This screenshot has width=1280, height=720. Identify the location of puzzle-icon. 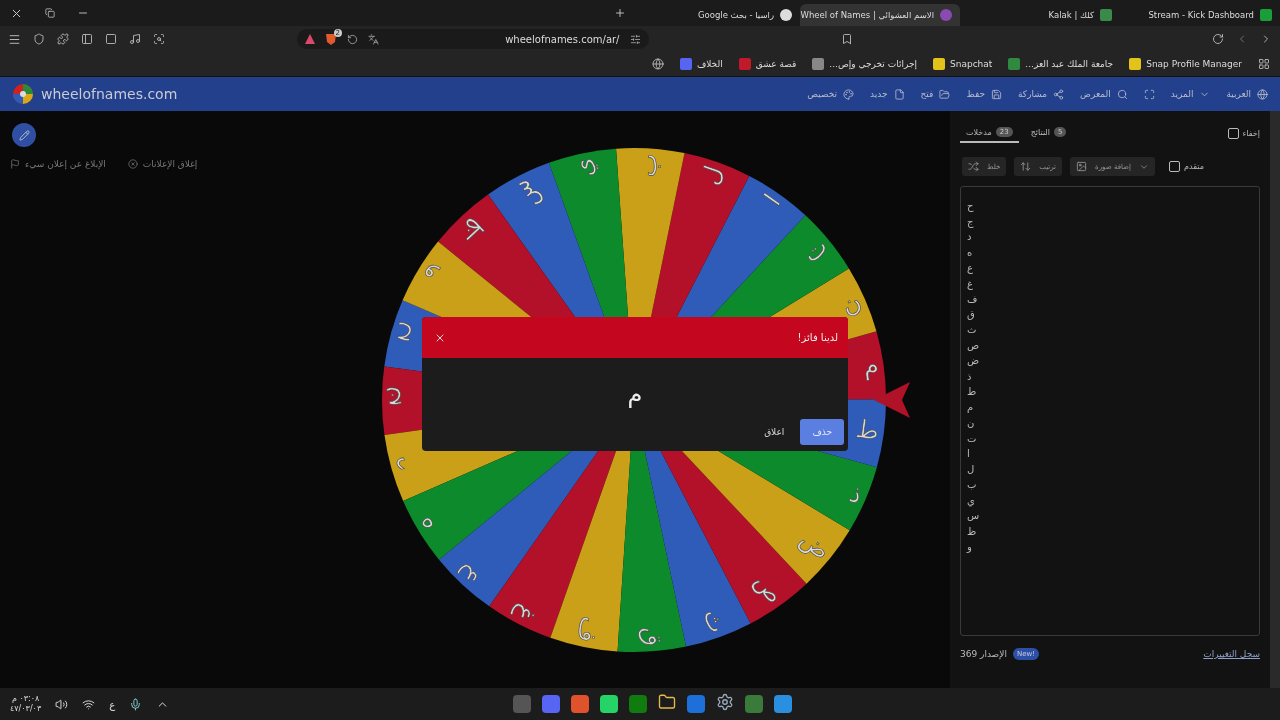
(63, 39).